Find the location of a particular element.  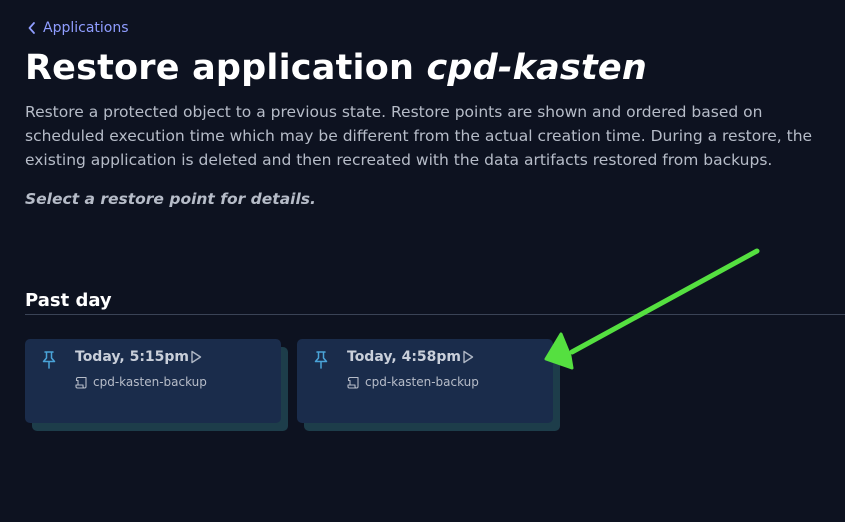

section-divider is located at coordinates (435, 314).